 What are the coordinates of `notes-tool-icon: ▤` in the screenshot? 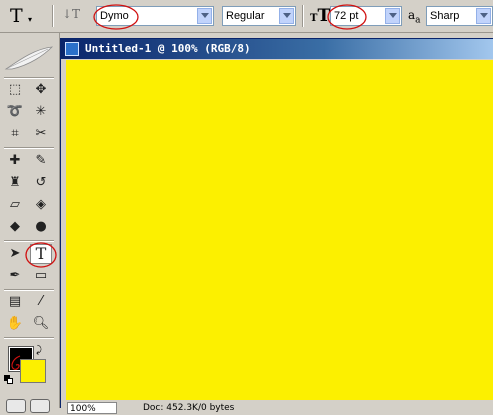 It's located at (15, 302).